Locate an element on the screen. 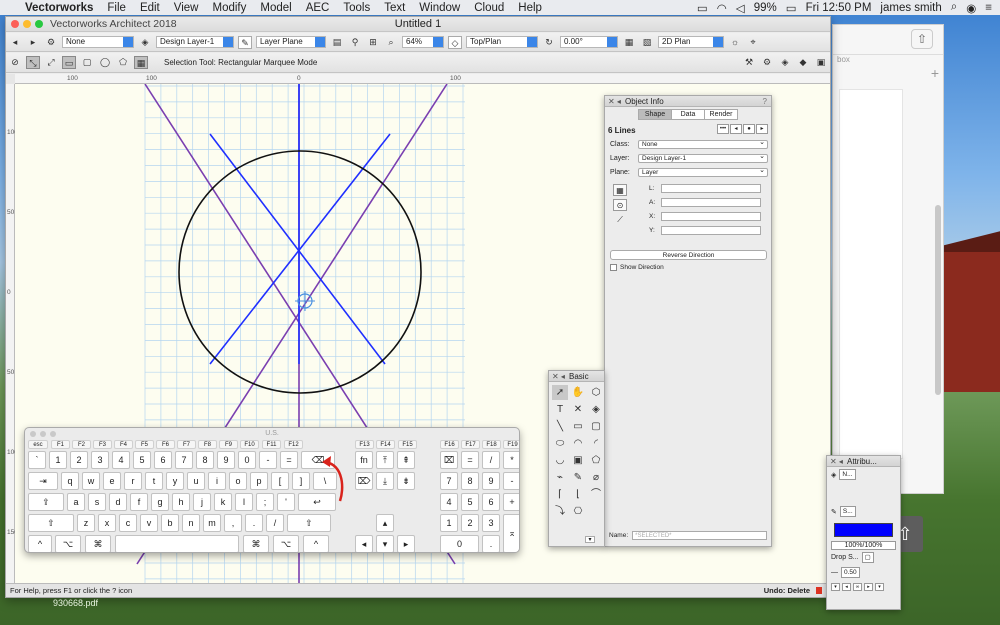 Image resolution: width=1000 pixels, height=625 pixels. shift-key: ⇧ is located at coordinates (309, 523).